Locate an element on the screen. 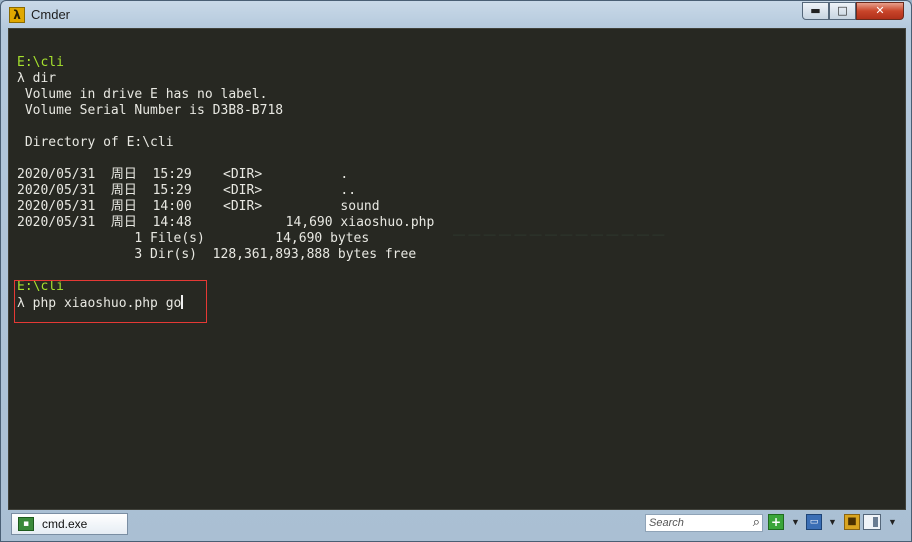 This screenshot has height=542, width=912. tab-label: cmd.exe is located at coordinates (65, 524).